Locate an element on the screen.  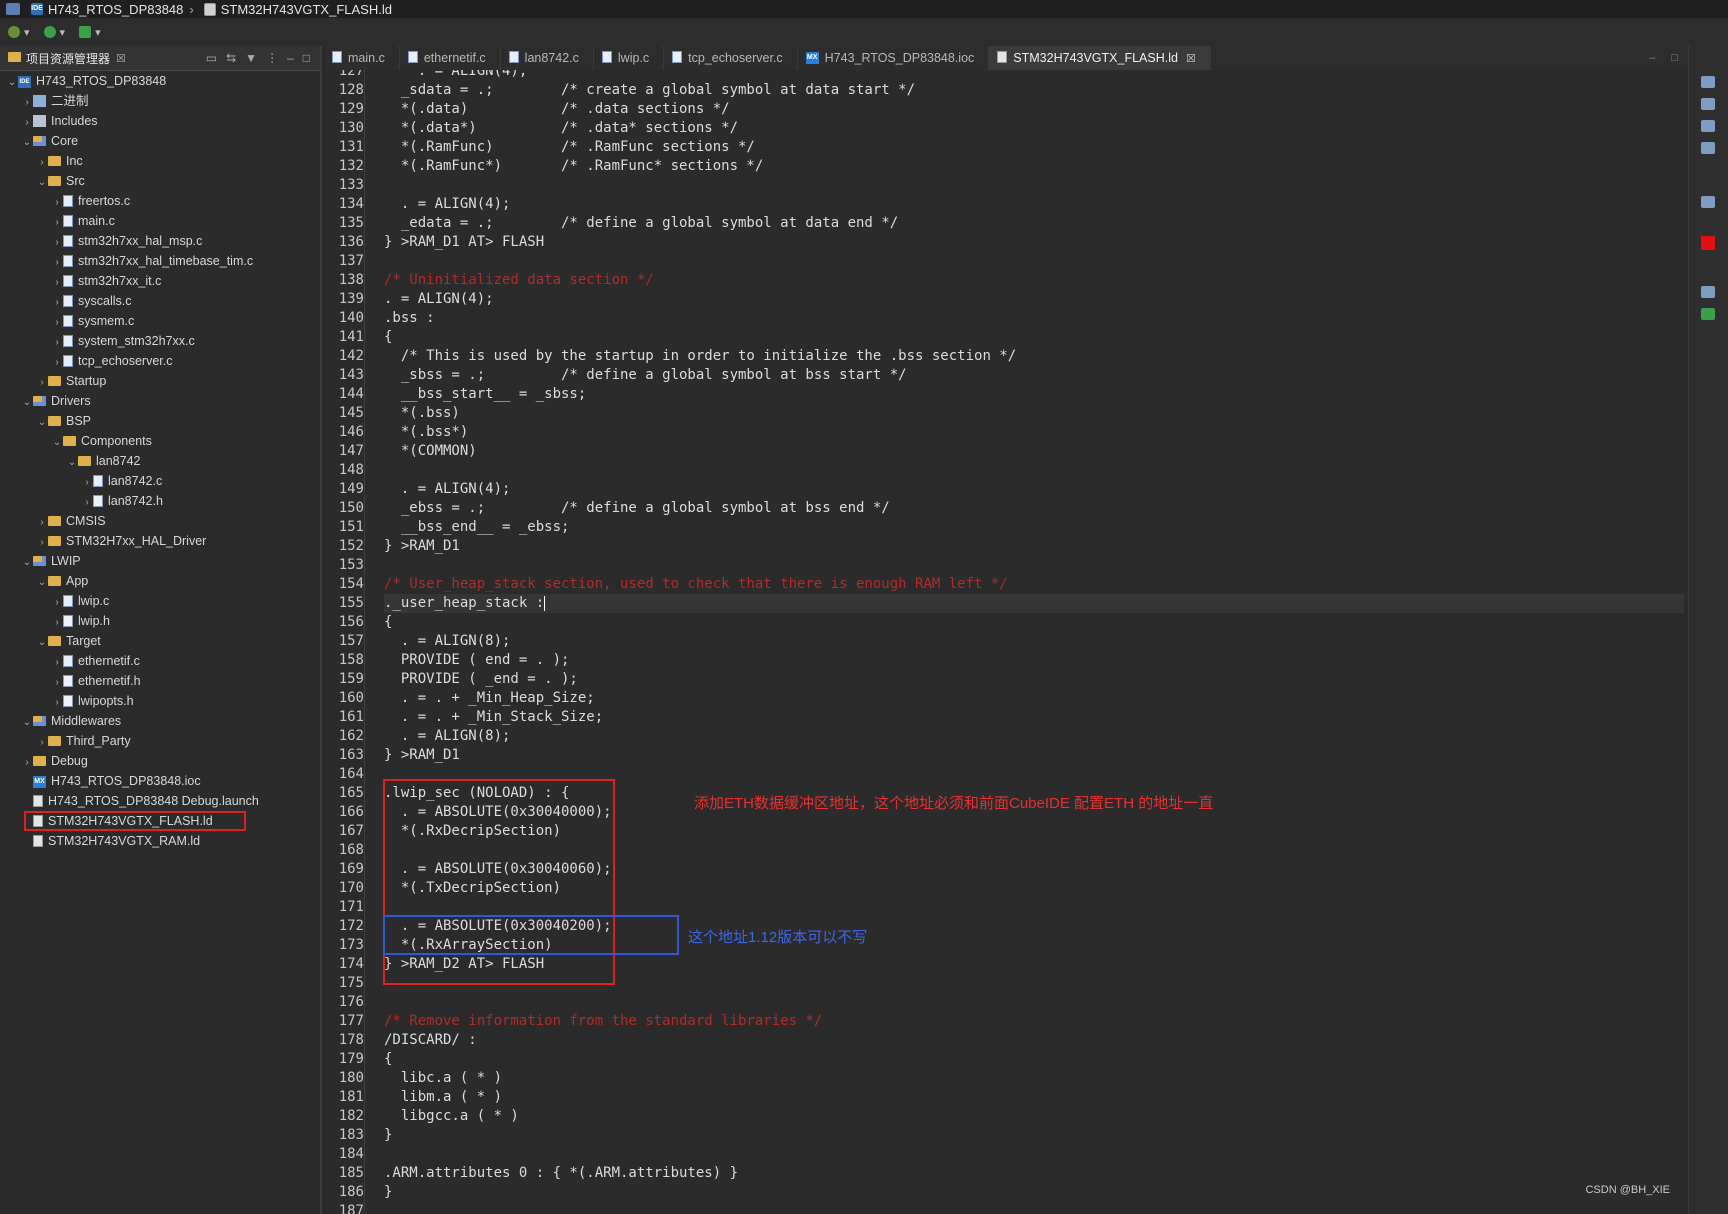
sfr-icon is located at coordinates (1708, 292).